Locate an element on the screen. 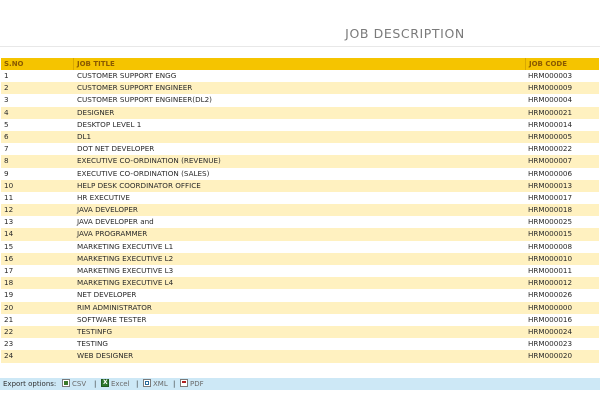  cell-job-code: HRM000007 is located at coordinates (550, 161).